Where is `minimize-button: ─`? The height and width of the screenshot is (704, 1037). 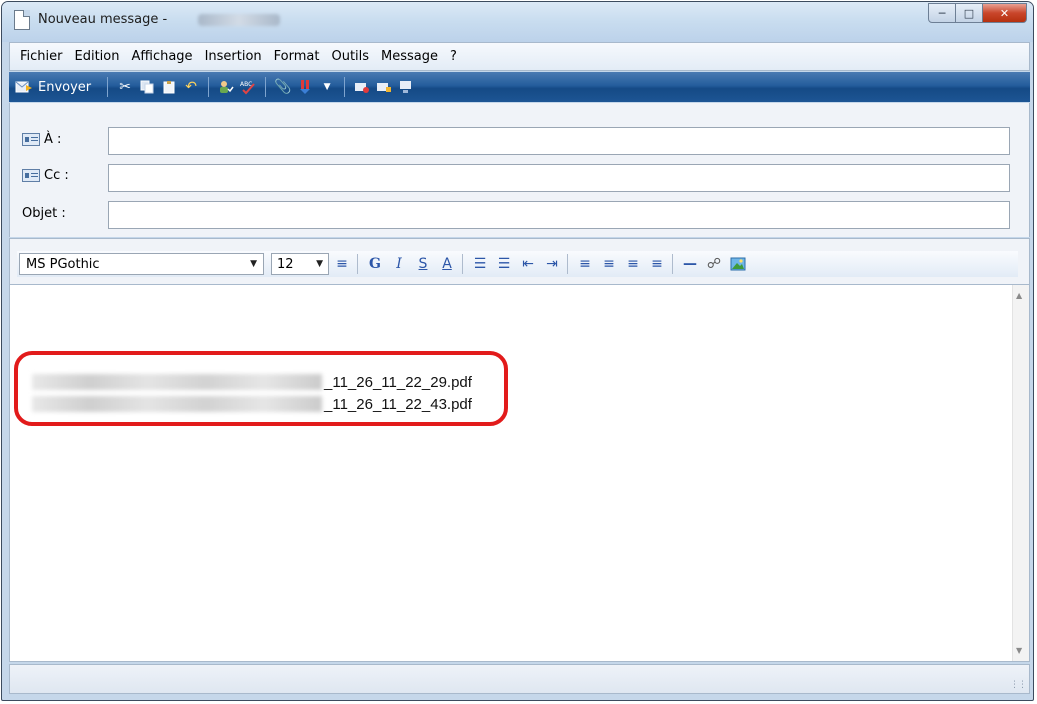
minimize-button: ─ is located at coordinates (942, 13).